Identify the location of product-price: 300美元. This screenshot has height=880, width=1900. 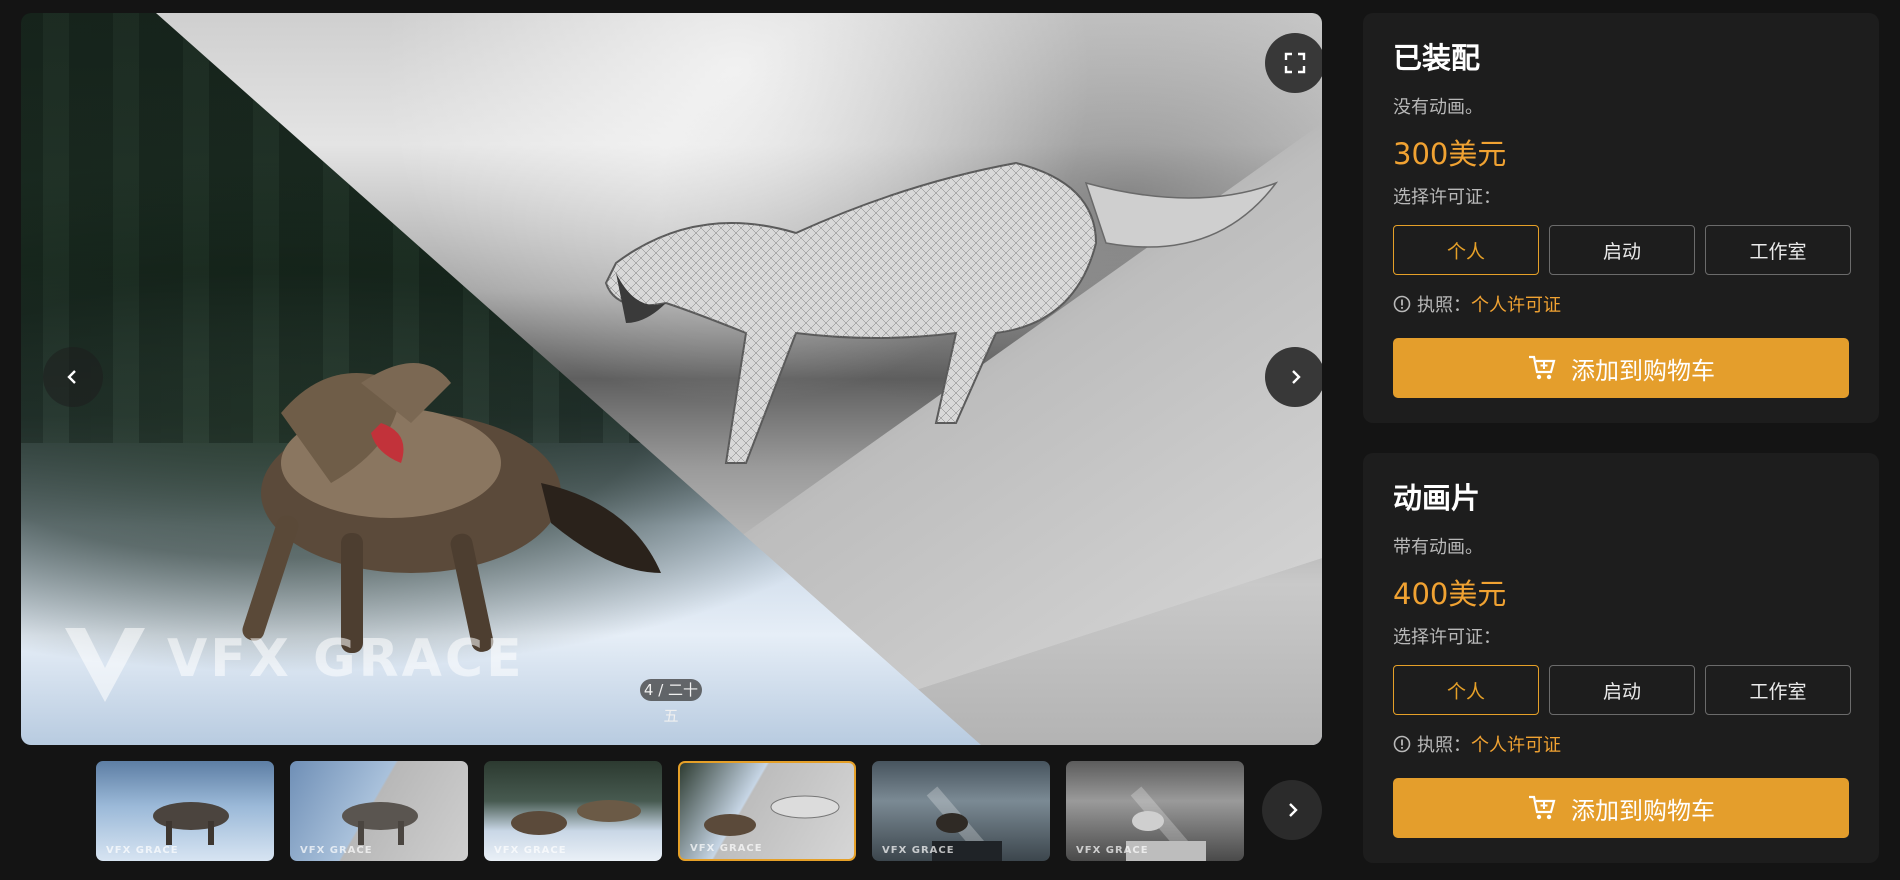
(1450, 154).